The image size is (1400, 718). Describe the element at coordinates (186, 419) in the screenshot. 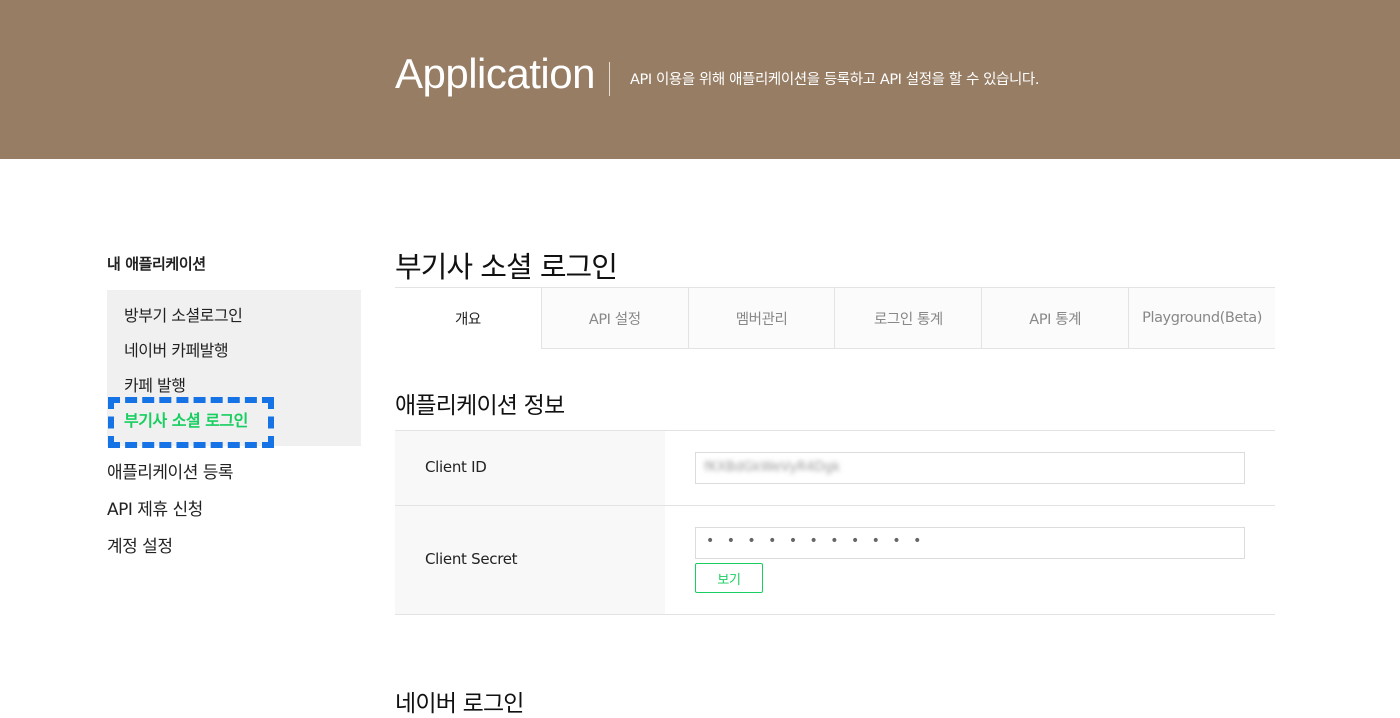

I see `sidebar-app-item-active: 부기사 소셜 로그인` at that location.